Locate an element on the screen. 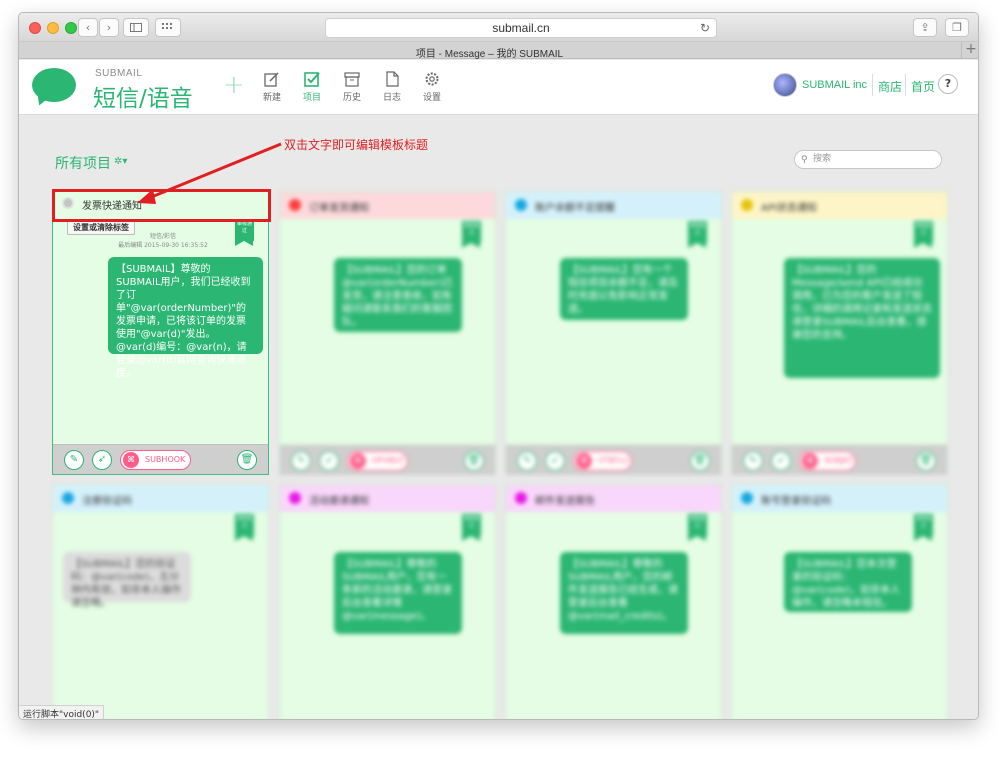 The width and height of the screenshot is (1000, 761). share-button: ⇪ is located at coordinates (925, 27).